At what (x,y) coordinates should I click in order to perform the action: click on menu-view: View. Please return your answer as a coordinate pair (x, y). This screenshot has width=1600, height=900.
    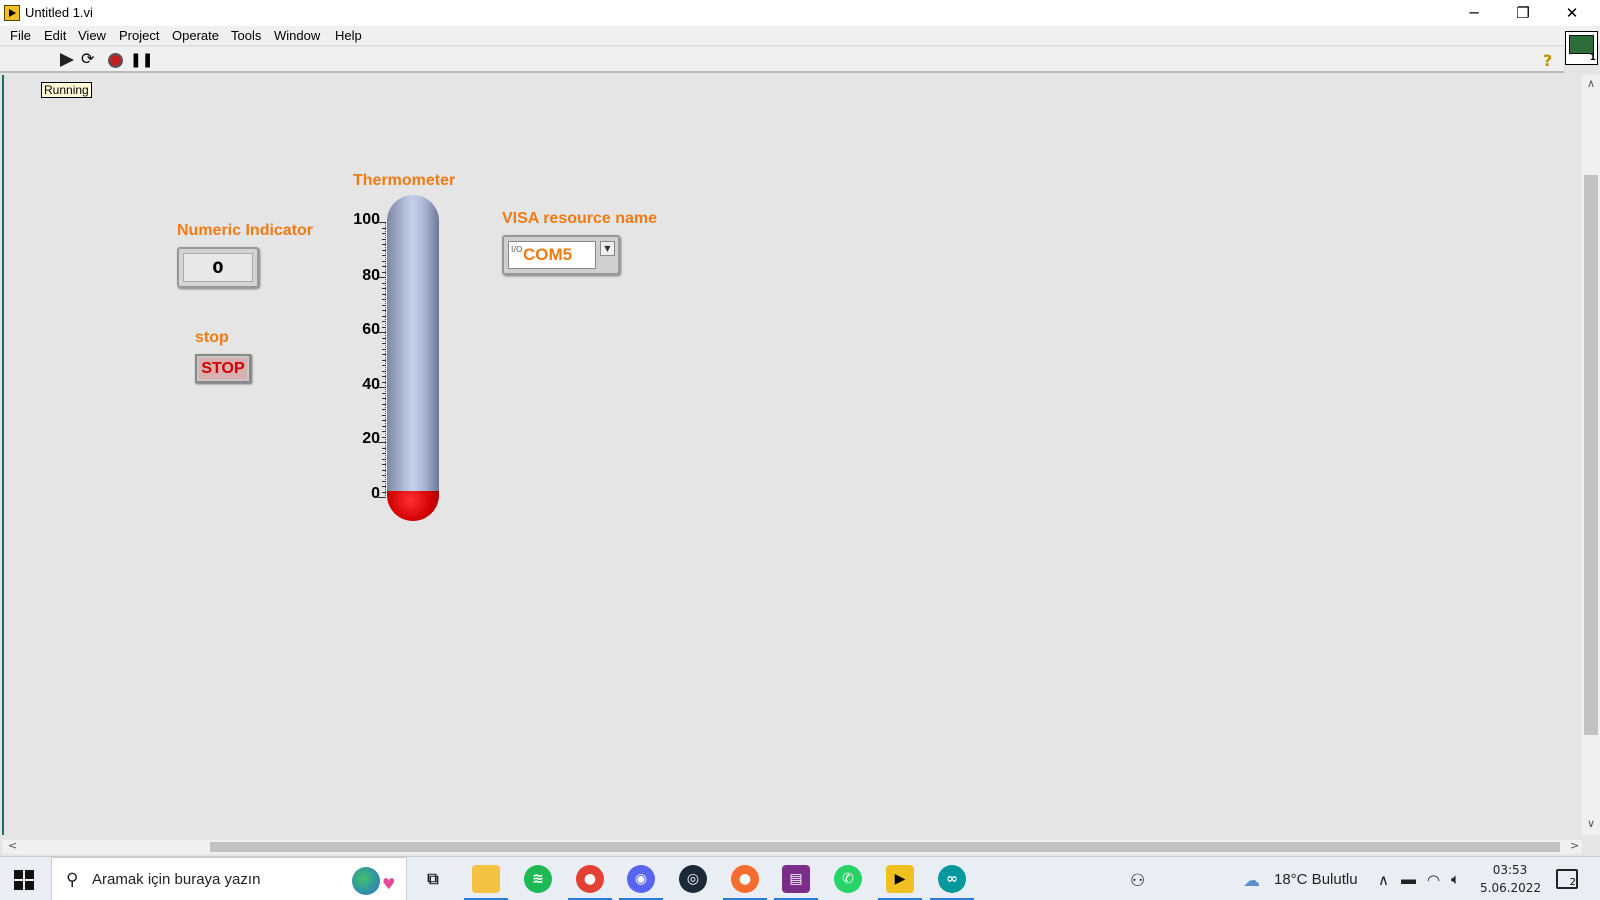
    Looking at the image, I should click on (92, 35).